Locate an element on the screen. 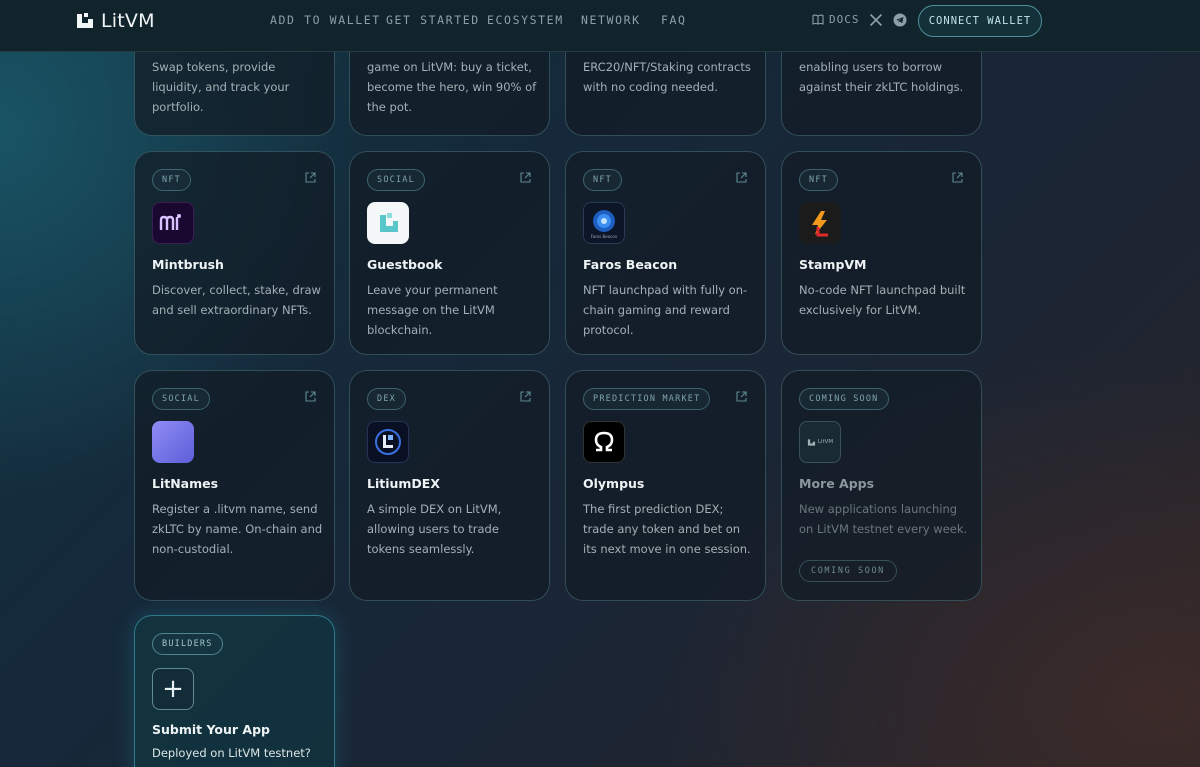 The image size is (1200, 767). docs-label: DOCS is located at coordinates (844, 19).